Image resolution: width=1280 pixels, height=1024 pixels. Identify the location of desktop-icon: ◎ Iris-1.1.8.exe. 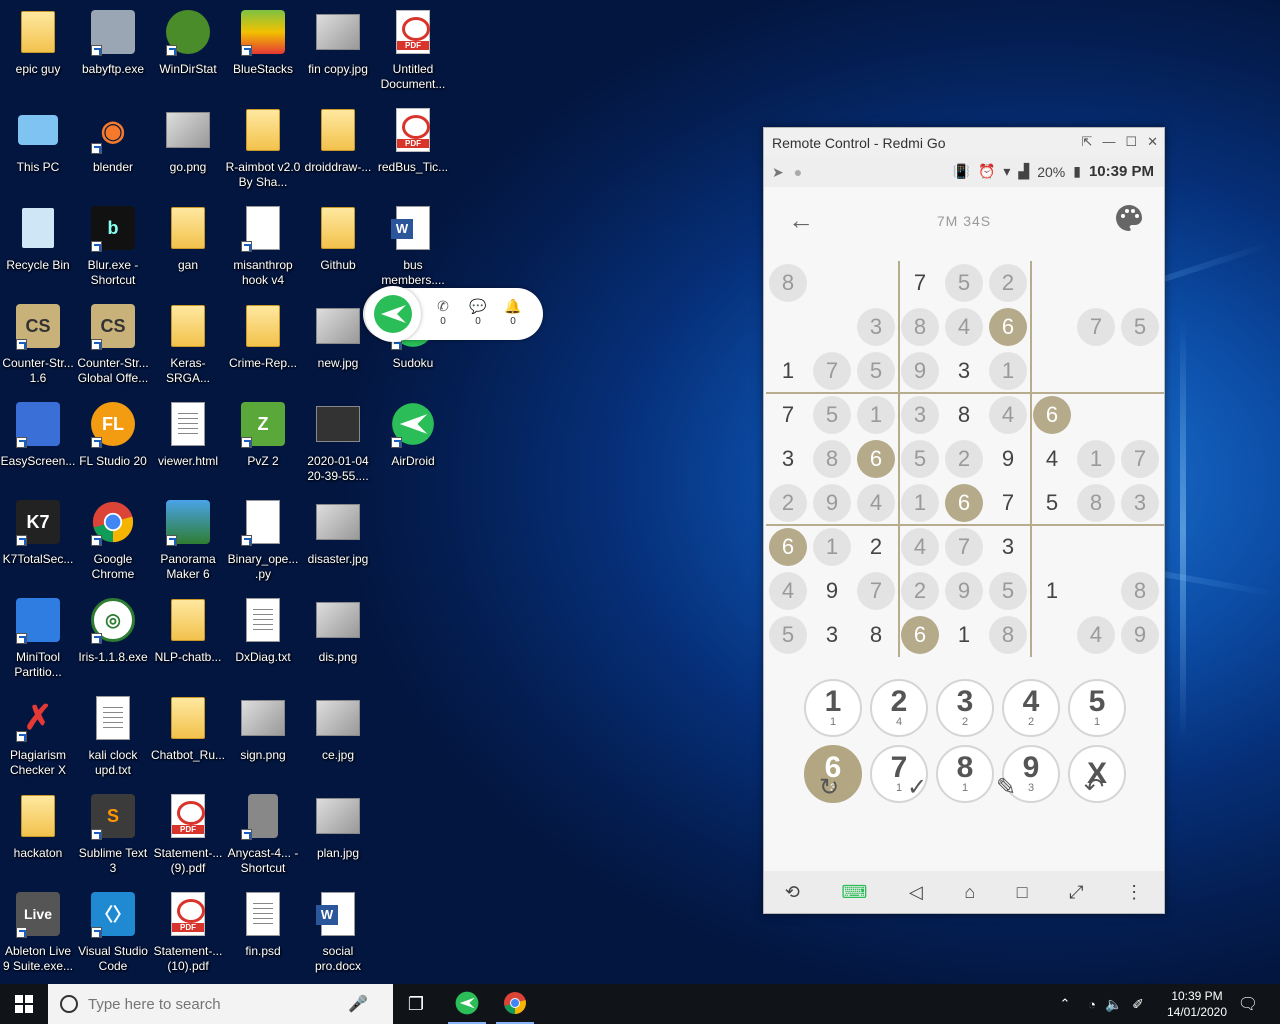
(113, 630).